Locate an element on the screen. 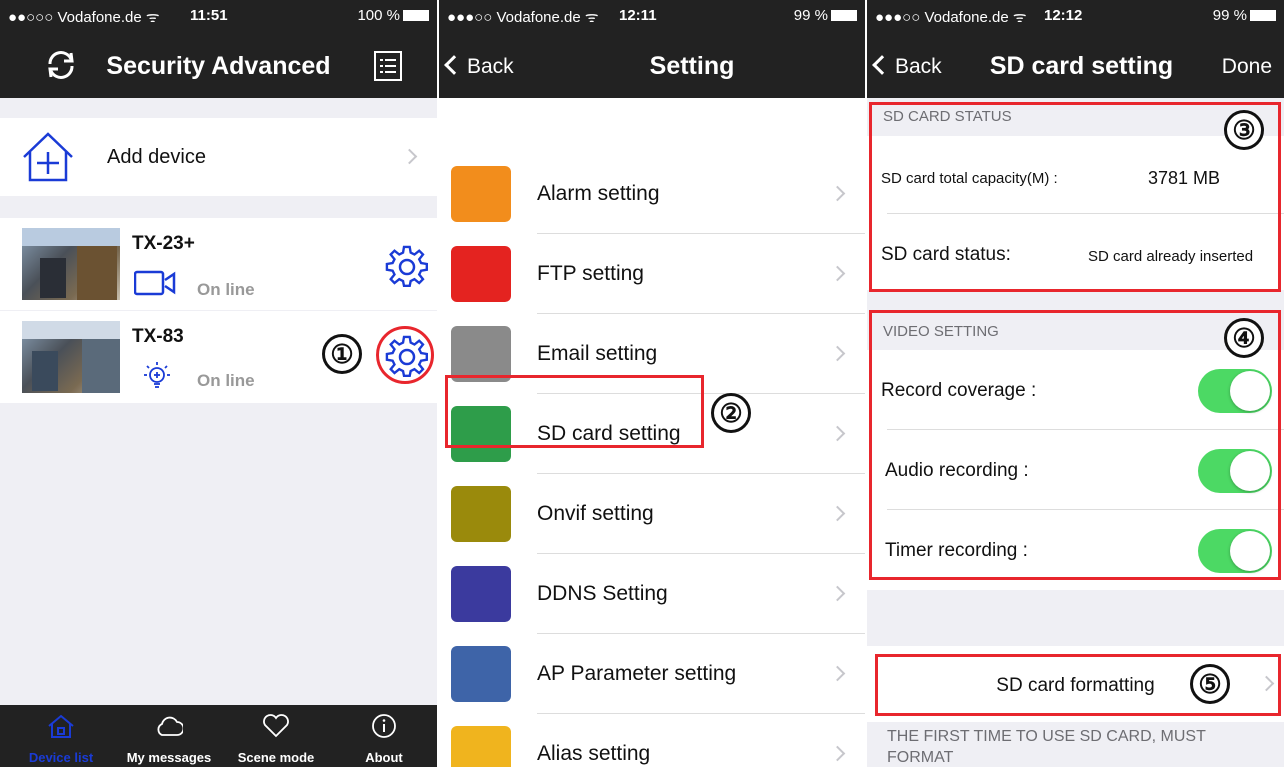  step-marker: ⑤ is located at coordinates (1210, 684).